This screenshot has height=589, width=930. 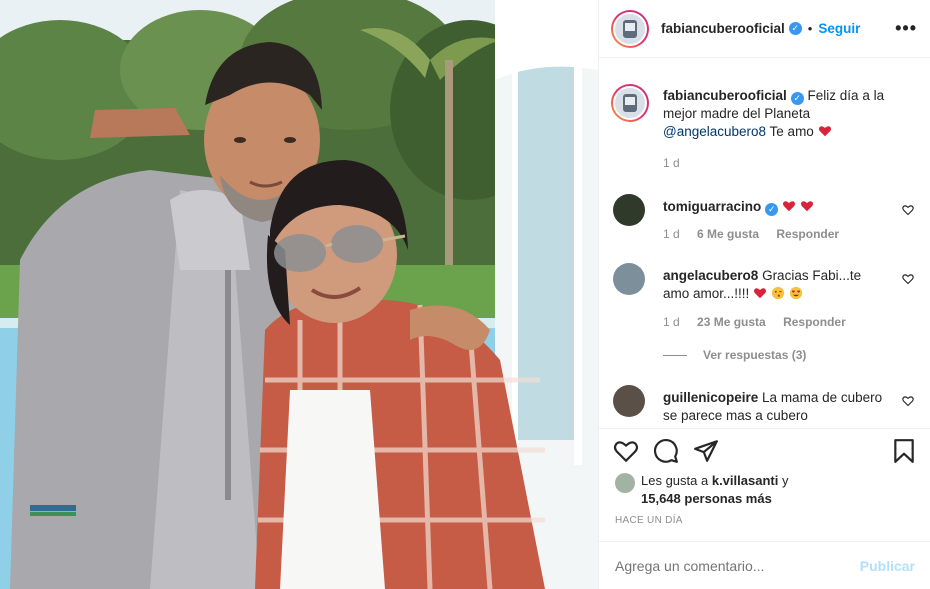 I want to click on comment-meta: 1 d 23 Me gusta Responder, so click(x=754, y=322).